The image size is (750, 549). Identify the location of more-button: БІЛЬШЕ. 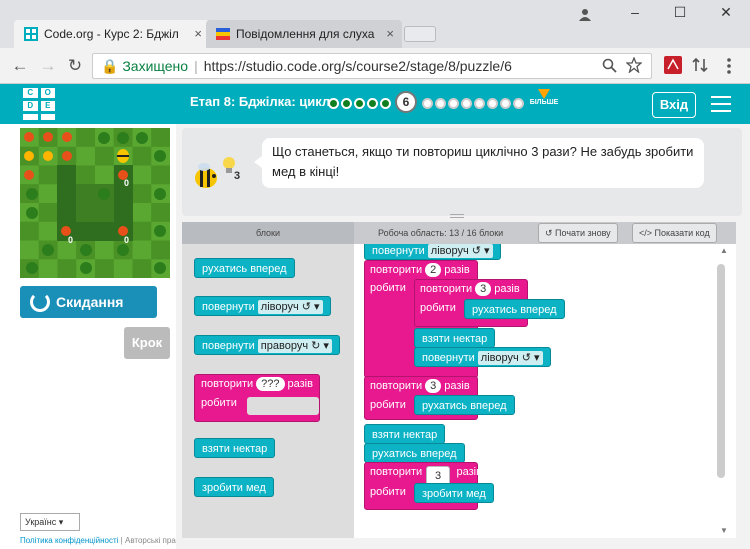
(544, 97).